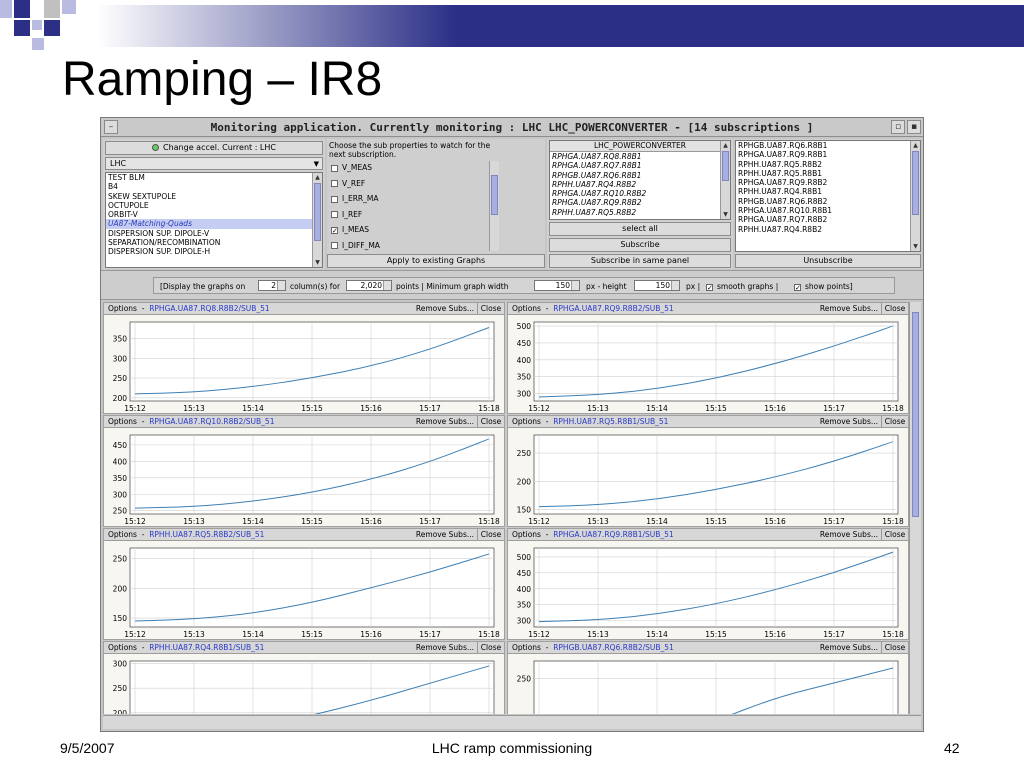  What do you see at coordinates (828, 210) in the screenshot?
I see `subscription-list-item: RPHGA.UA87.RQ10.R8B1` at bounding box center [828, 210].